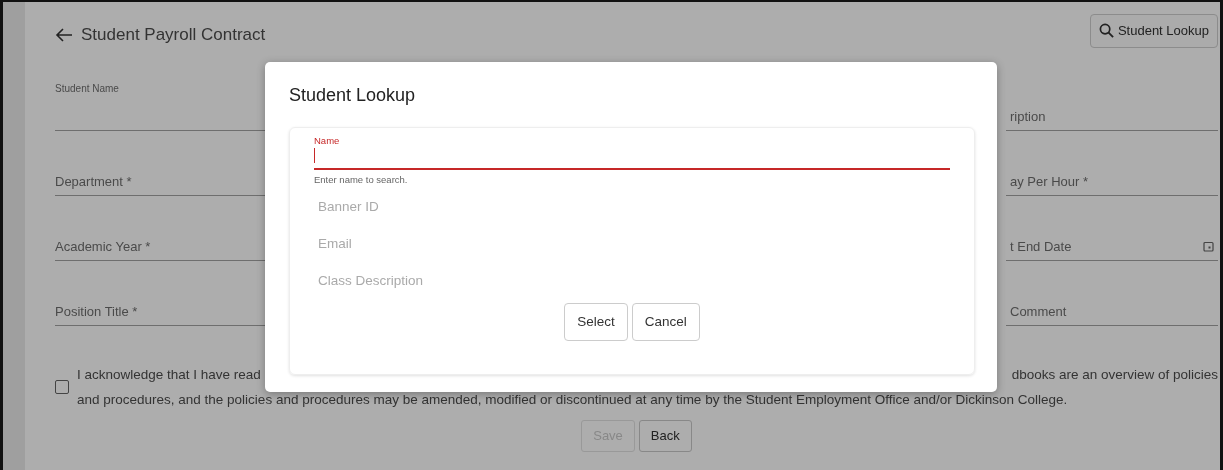 The width and height of the screenshot is (1223, 470). Describe the element at coordinates (1028, 116) in the screenshot. I see `field-label: ription` at that location.